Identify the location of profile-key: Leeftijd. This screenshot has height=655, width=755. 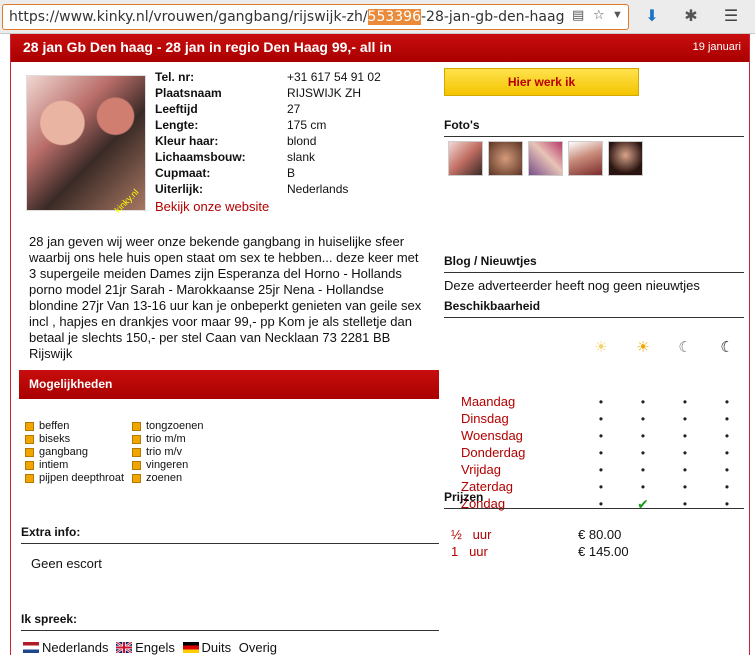
(176, 109).